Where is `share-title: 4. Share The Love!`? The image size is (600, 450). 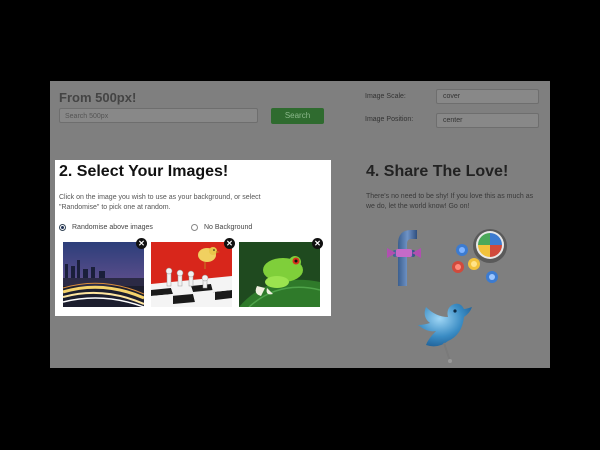 share-title: 4. Share The Love! is located at coordinates (437, 171).